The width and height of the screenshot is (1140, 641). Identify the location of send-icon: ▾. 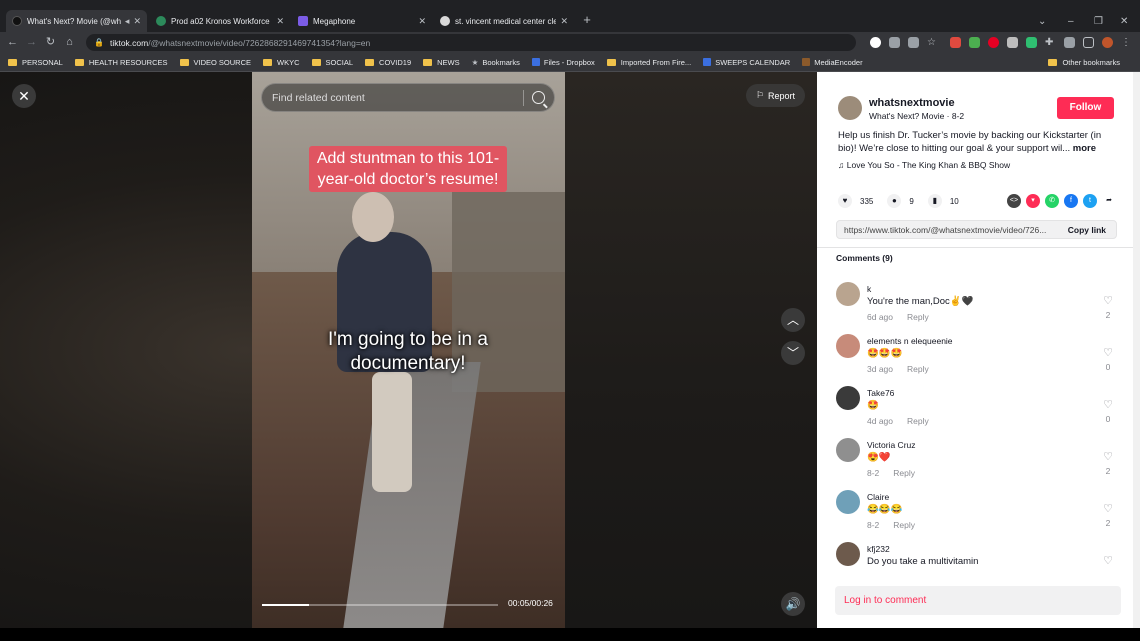
(1033, 201).